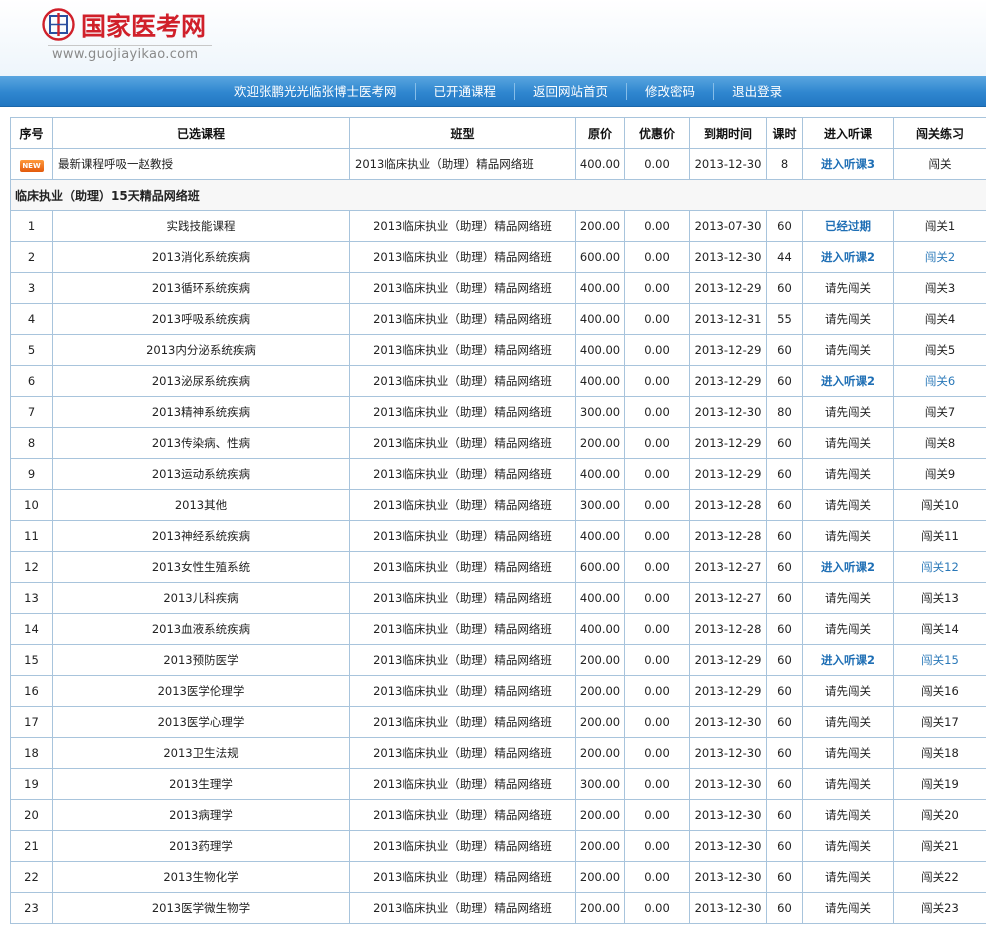 This screenshot has height=926, width=986. Describe the element at coordinates (31, 660) in the screenshot. I see `row-number: 15` at that location.